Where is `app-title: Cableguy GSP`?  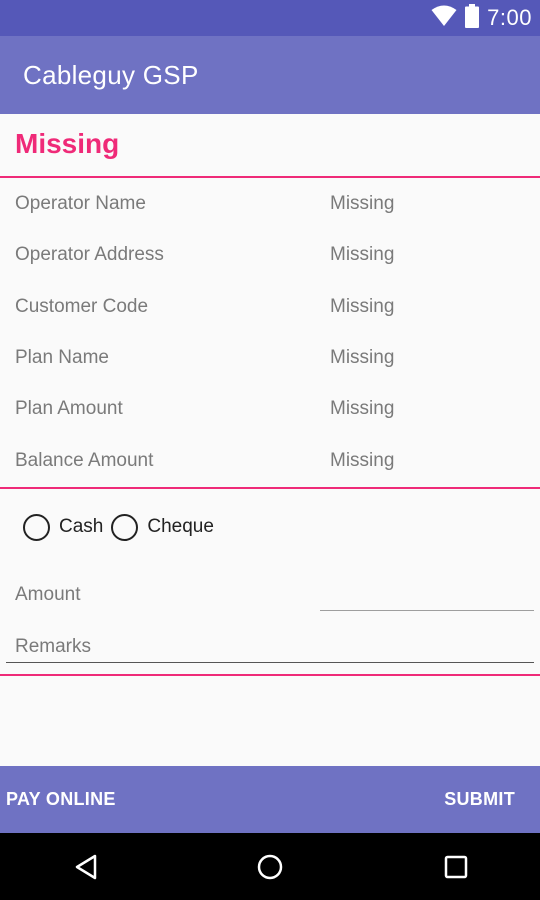
app-title: Cableguy GSP is located at coordinates (111, 75).